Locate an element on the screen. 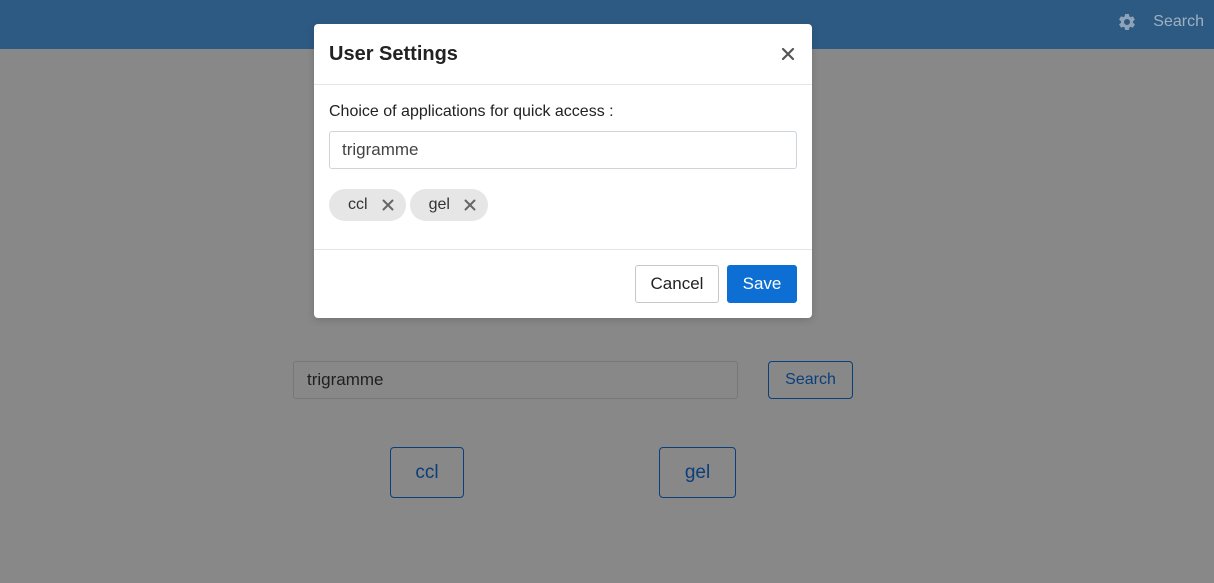 The image size is (1214, 583). navbar-actions: Search is located at coordinates (1160, 22).